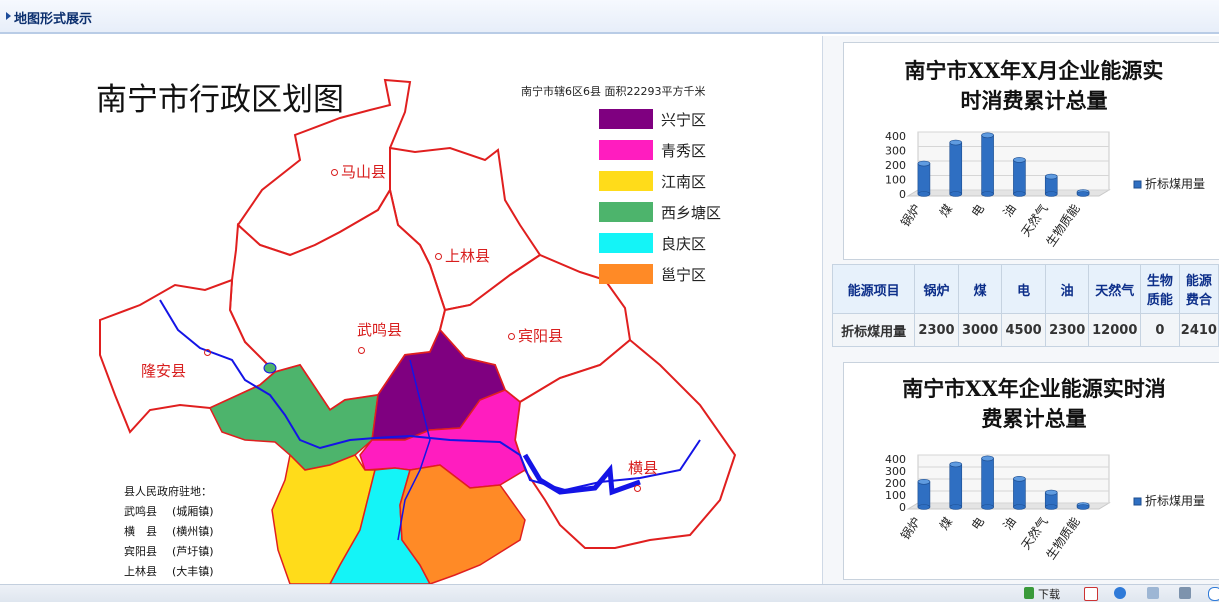 The height and width of the screenshot is (602, 1219). I want to click on map-subtitle: 南宁市辖6区6县 面积22293平方千米, so click(613, 91).